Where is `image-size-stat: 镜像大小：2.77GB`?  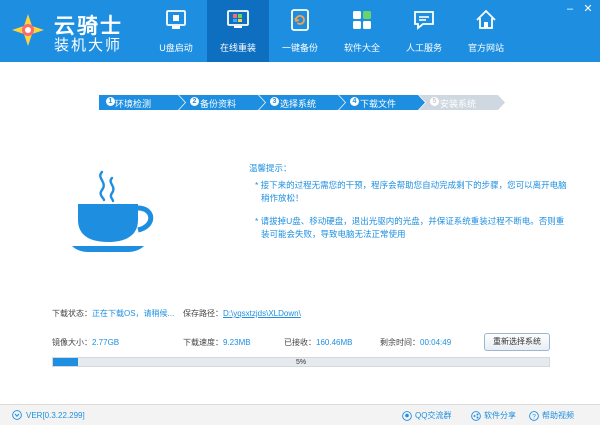
image-size-stat: 镜像大小：2.77GB is located at coordinates (85, 342).